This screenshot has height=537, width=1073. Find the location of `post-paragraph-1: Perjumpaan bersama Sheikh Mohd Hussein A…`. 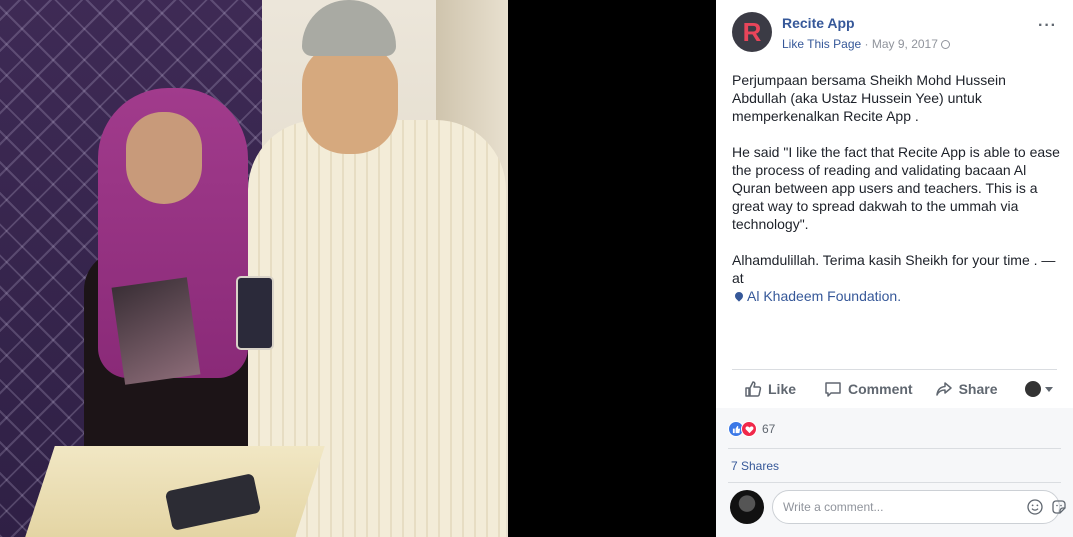

post-paragraph-1: Perjumpaan bersama Sheikh Mohd Hussein A… is located at coordinates (869, 98).